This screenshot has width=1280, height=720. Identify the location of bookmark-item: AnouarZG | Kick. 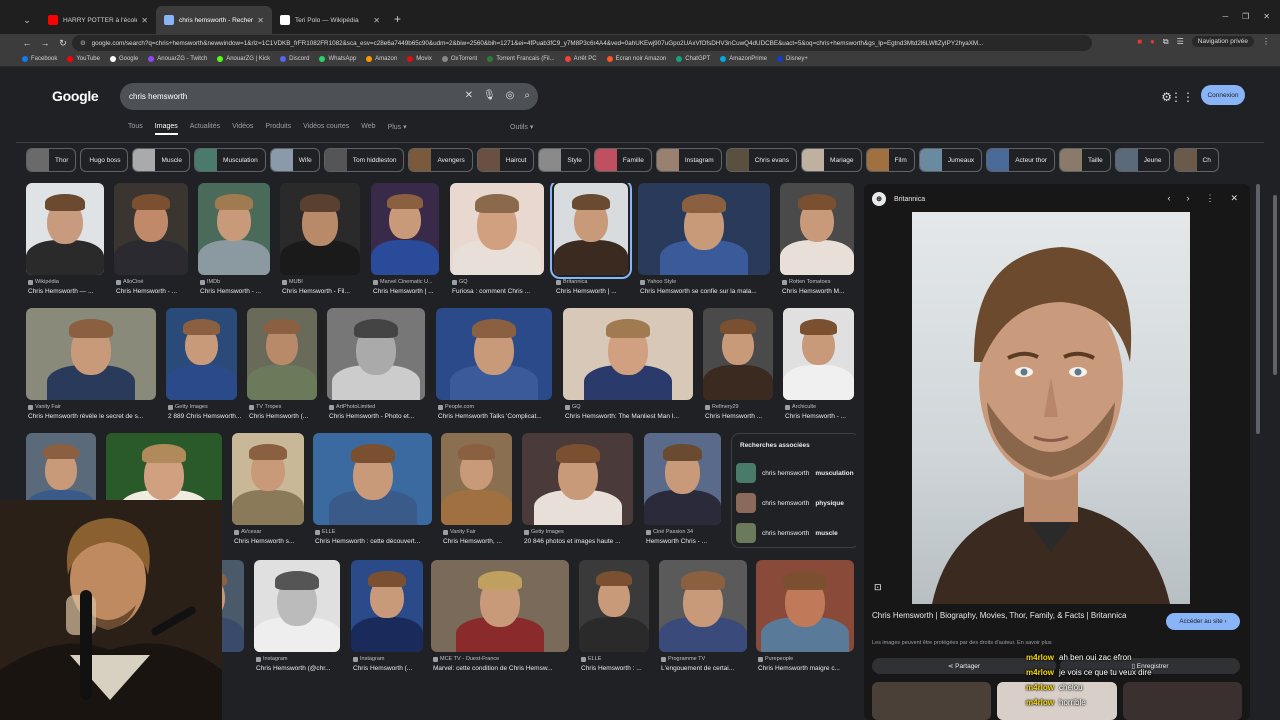
(243, 59).